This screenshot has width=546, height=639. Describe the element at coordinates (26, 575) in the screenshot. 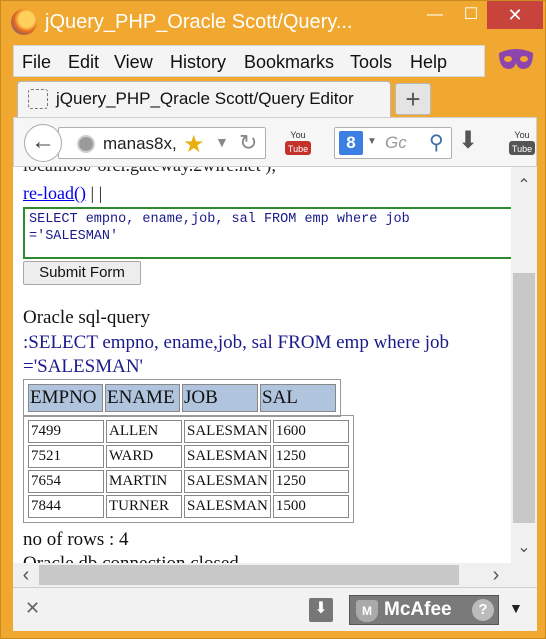

I see `scroll-left-icon: ‹` at that location.